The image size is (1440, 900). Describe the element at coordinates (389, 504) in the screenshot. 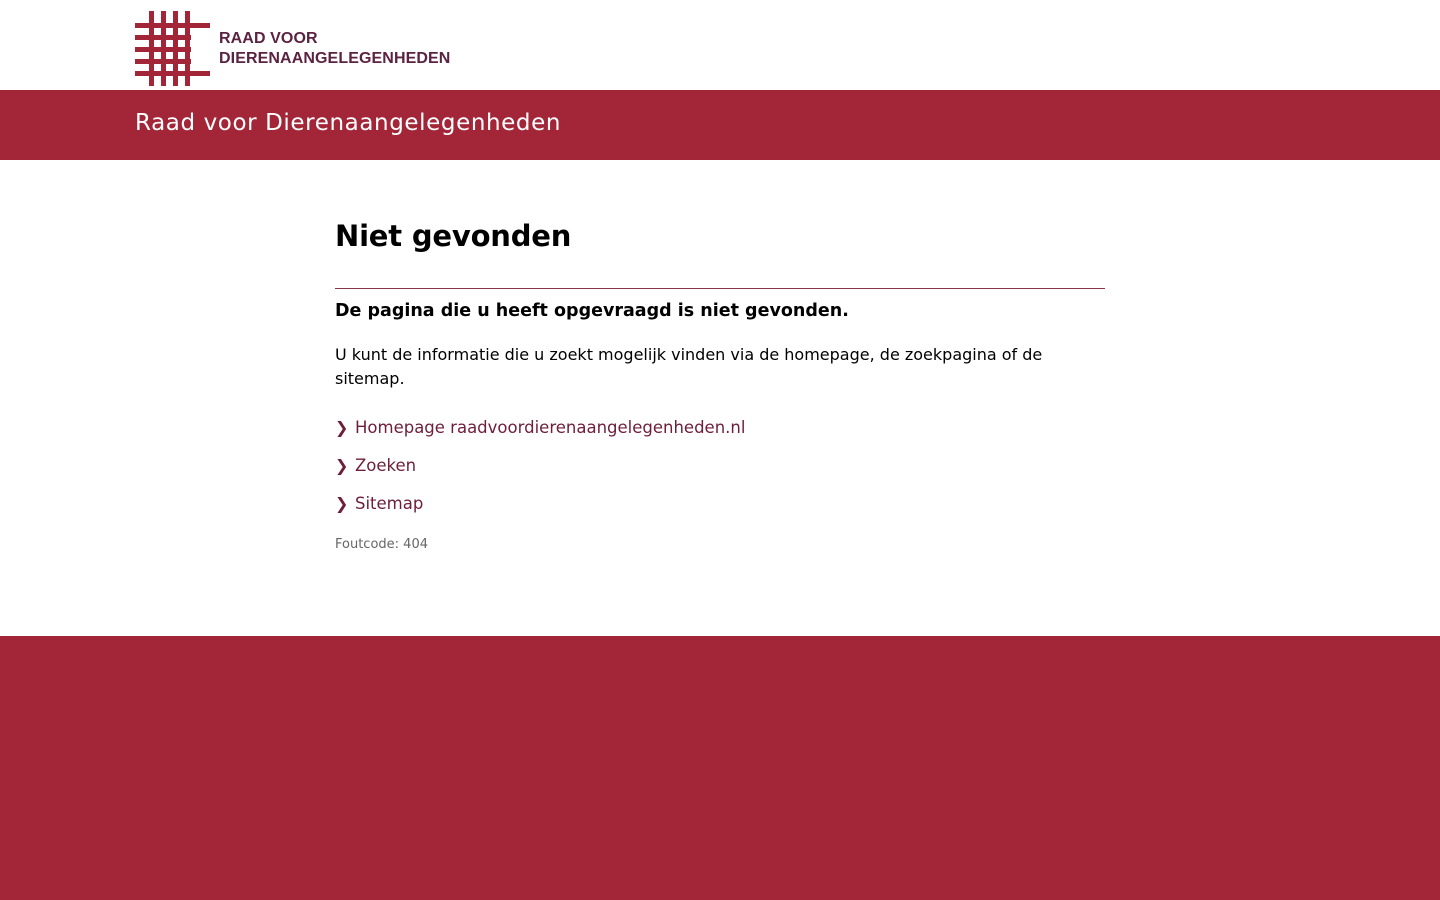

I see `sitemap-link: Sitemap` at that location.